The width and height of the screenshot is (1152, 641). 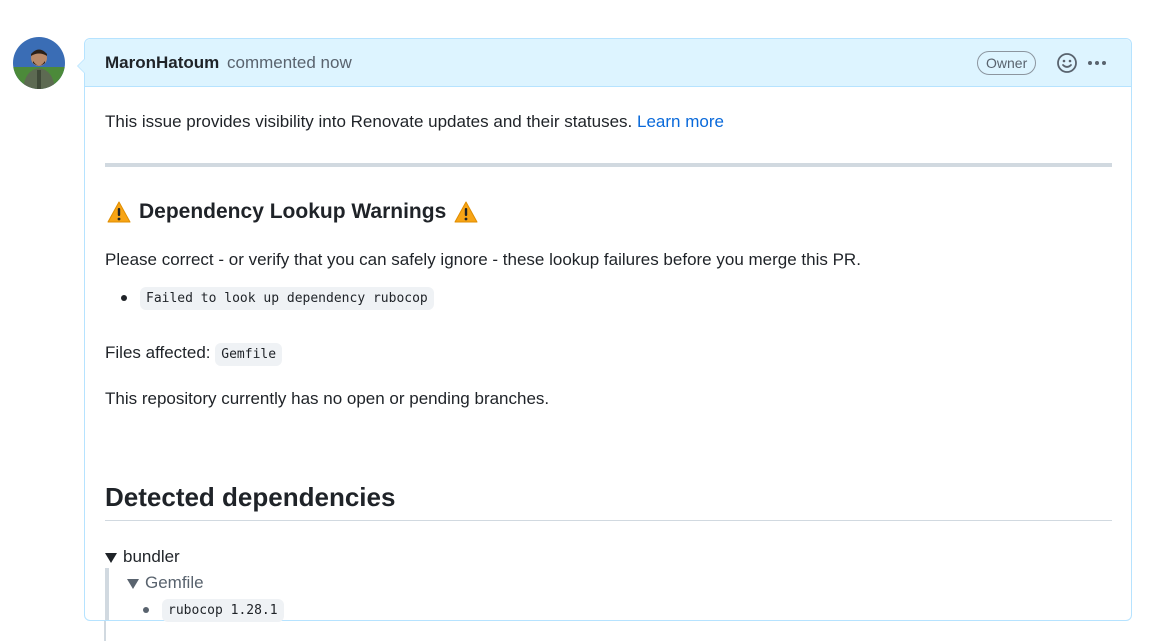 I want to click on heading-rule, so click(x=608, y=520).